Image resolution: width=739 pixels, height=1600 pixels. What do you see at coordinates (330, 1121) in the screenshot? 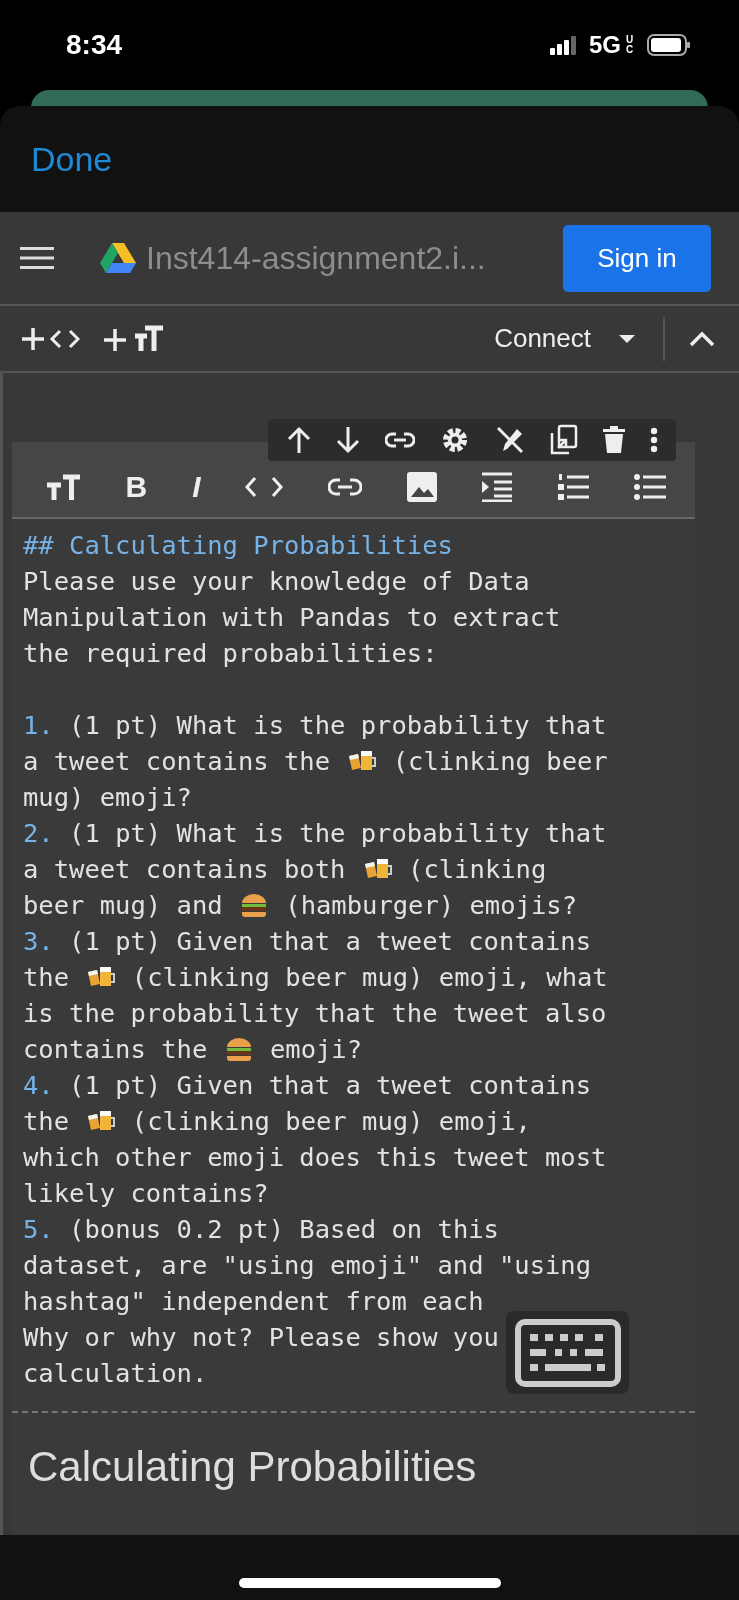
I see `code-text: (clinking beer mug) emoji,` at bounding box center [330, 1121].